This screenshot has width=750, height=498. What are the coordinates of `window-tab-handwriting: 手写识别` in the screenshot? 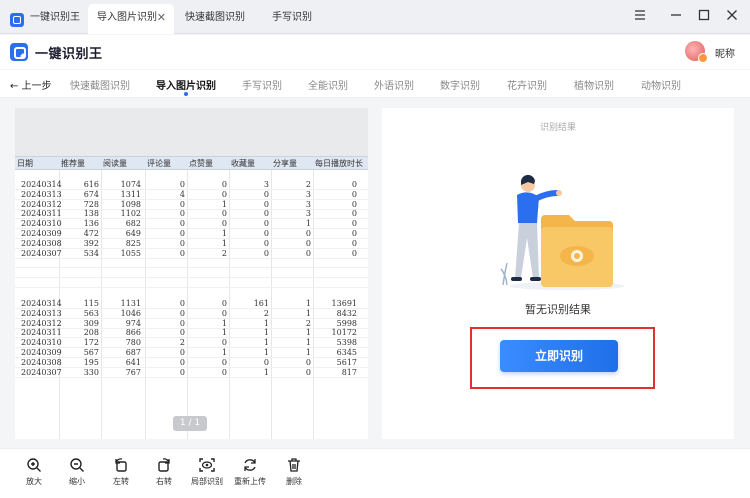 It's located at (302, 19).